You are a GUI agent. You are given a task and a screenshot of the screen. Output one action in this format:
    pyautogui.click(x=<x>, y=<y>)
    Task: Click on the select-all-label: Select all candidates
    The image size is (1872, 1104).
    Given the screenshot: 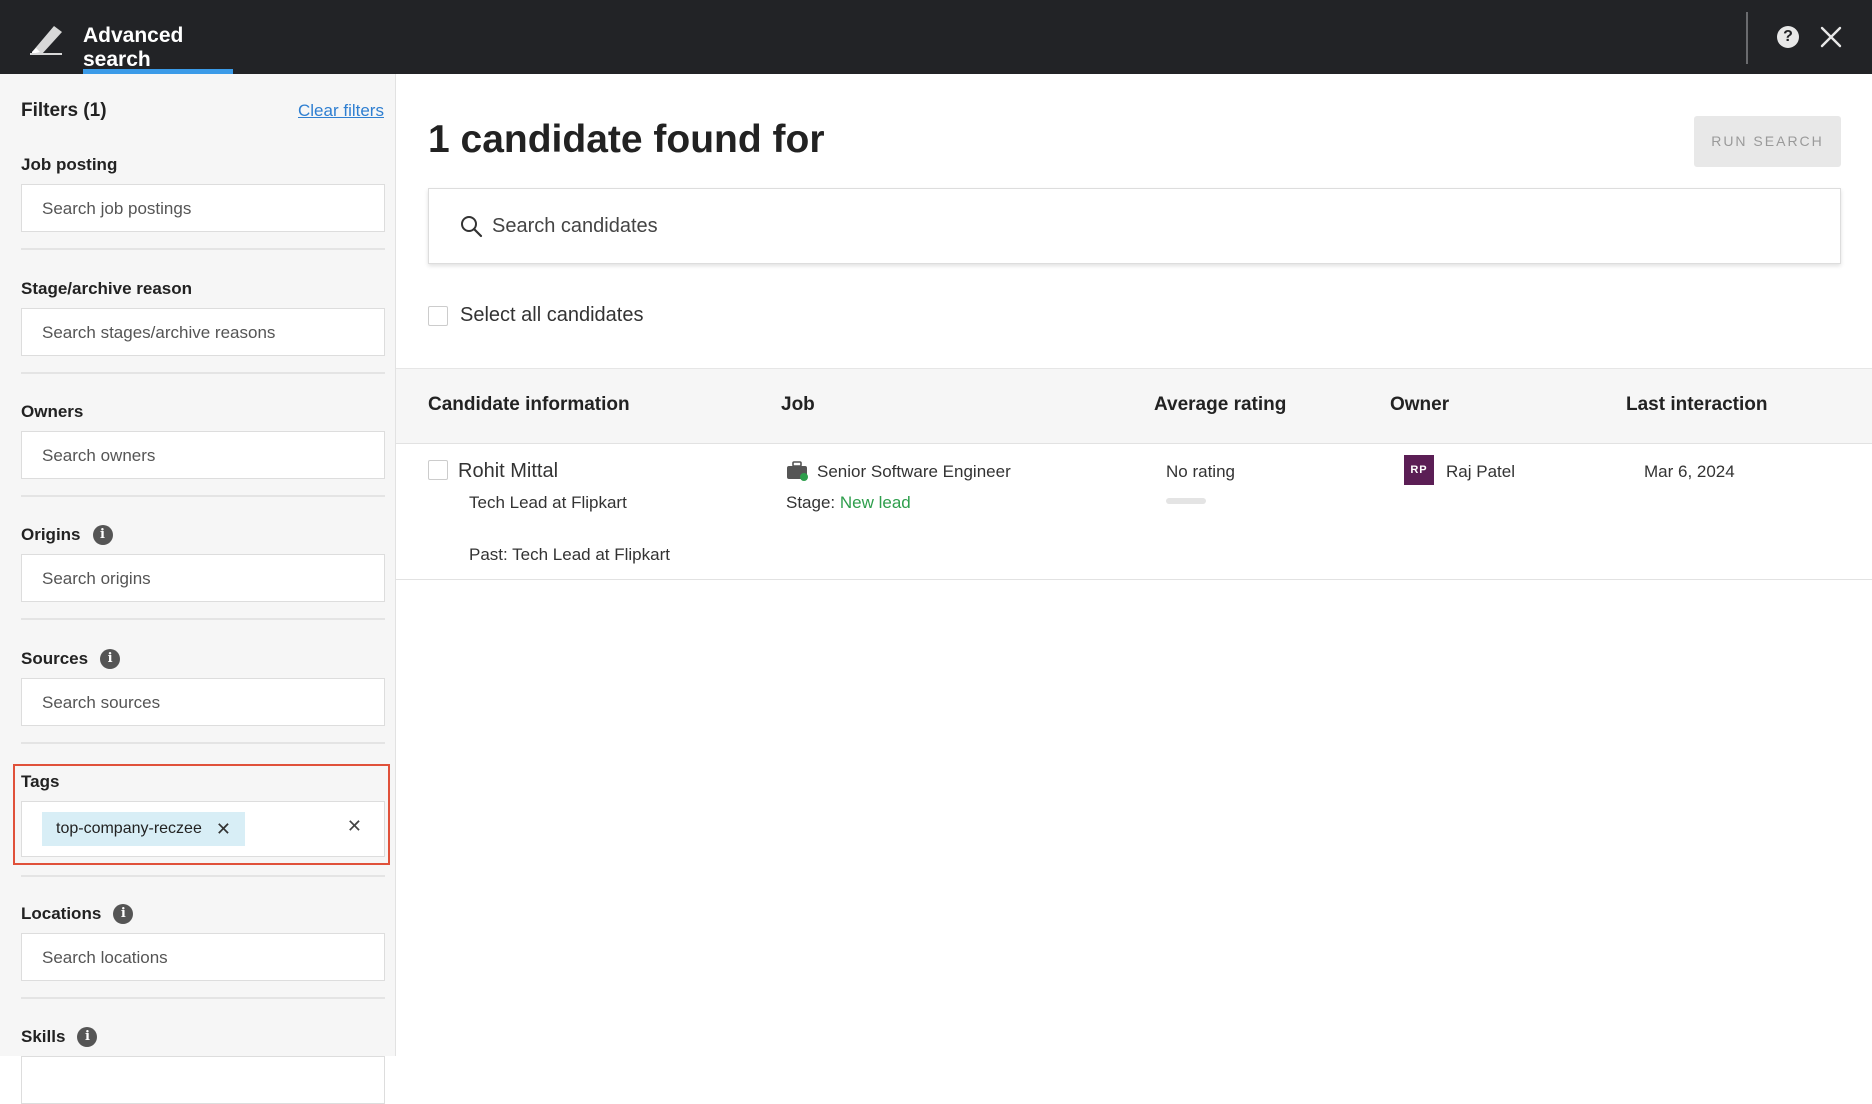 What is the action you would take?
    pyautogui.click(x=552, y=315)
    